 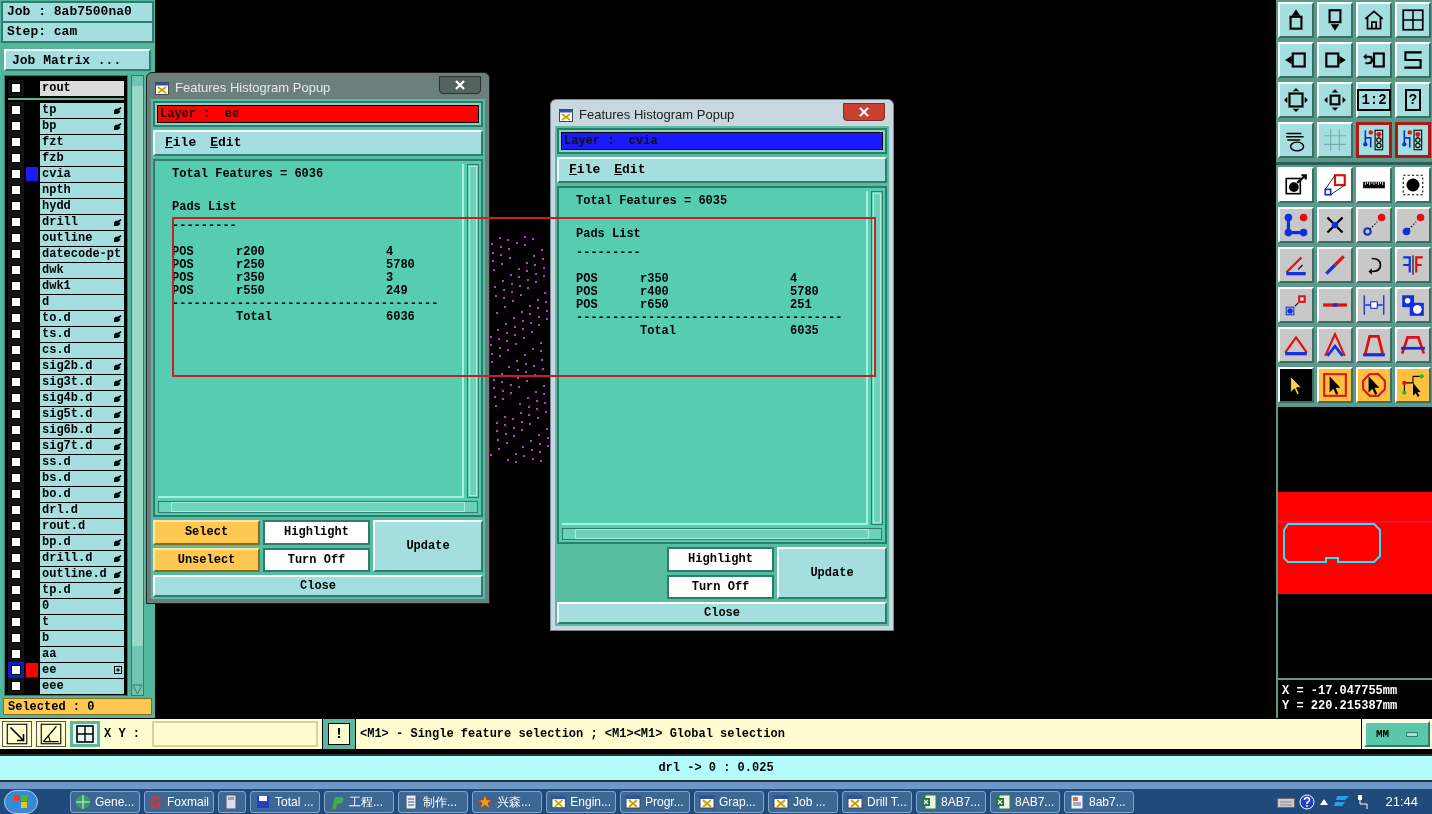 I want to click on up-arrow-icon, so click(x=1324, y=801).